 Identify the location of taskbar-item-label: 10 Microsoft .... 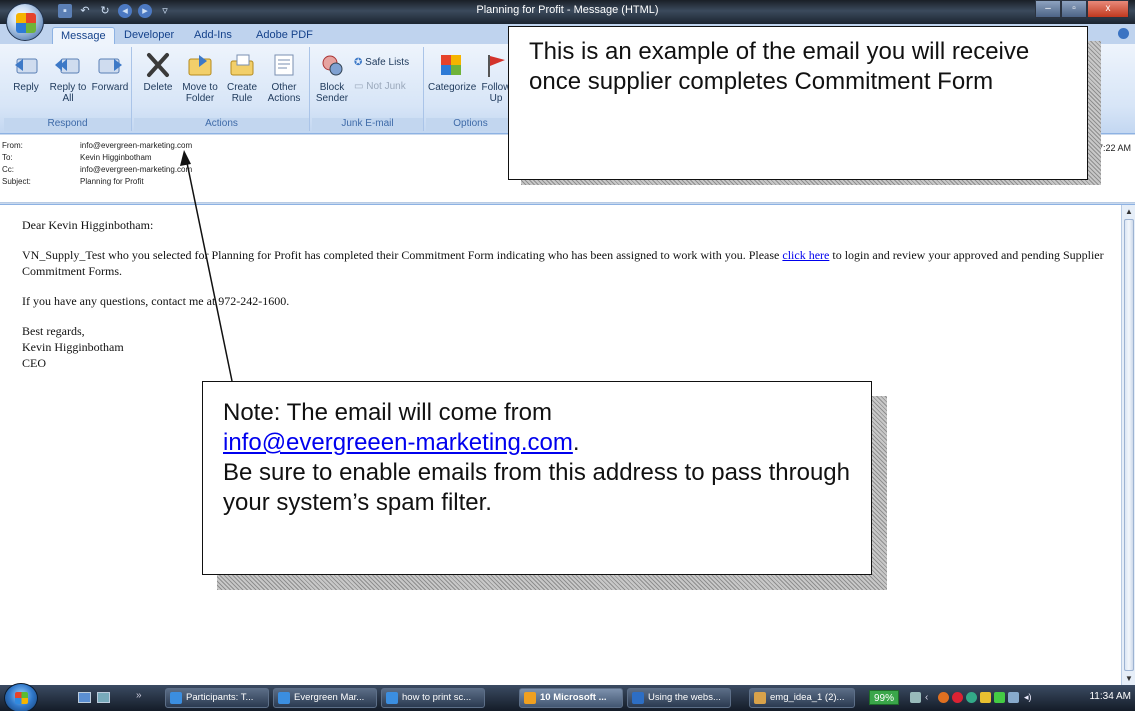
(573, 697).